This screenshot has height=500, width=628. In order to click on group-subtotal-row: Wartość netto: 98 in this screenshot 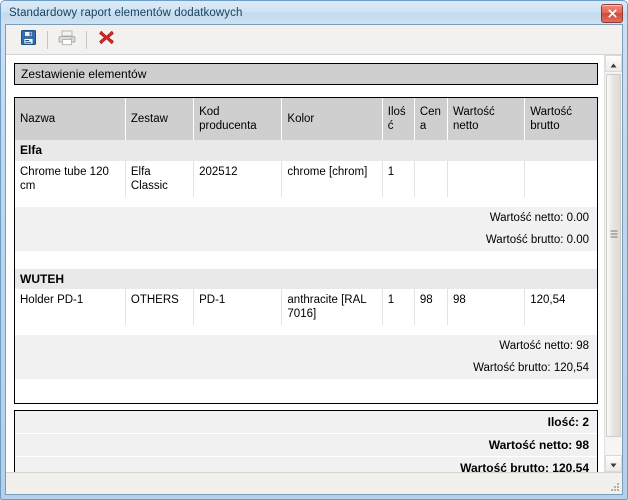, I will do `click(306, 346)`.